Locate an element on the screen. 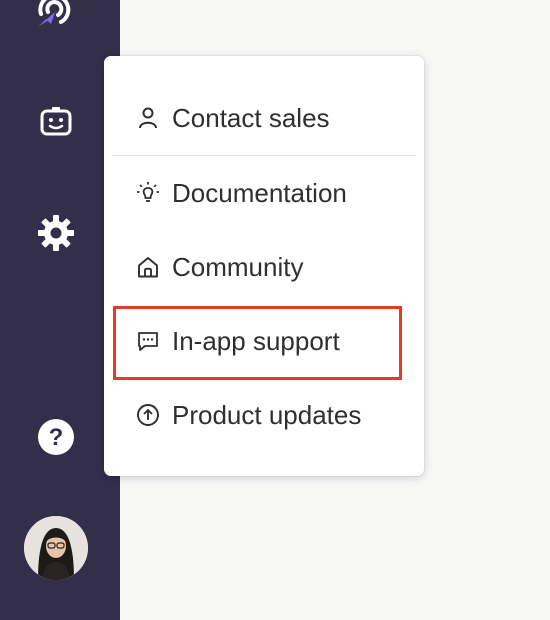 The height and width of the screenshot is (620, 550). user-avatar is located at coordinates (56, 548).